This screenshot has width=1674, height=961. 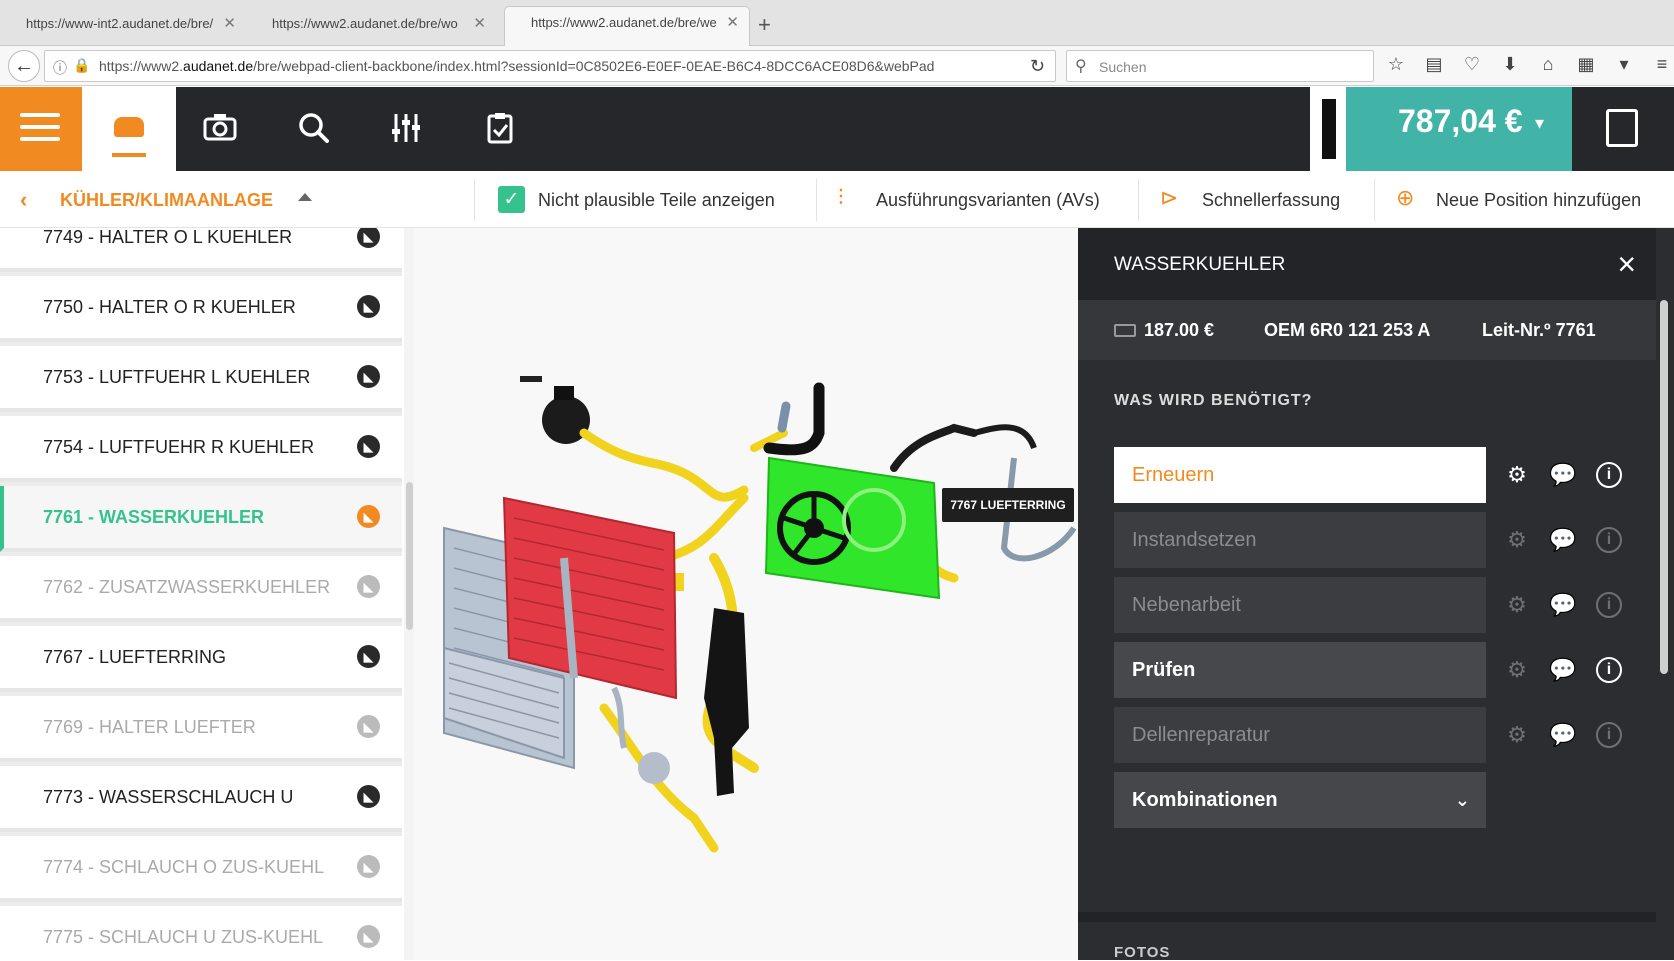 I want to click on list-item: 7767 - LUEFTERRING ◣, so click(x=201, y=659).